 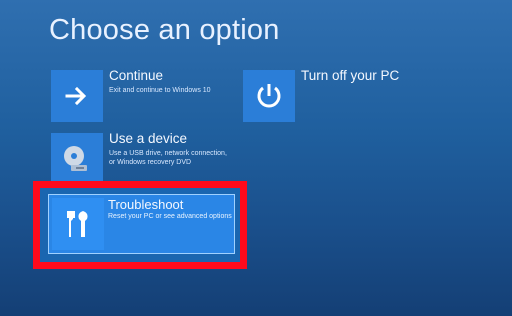 I want to click on troubleshoot-tile-icon, so click(x=78, y=224).